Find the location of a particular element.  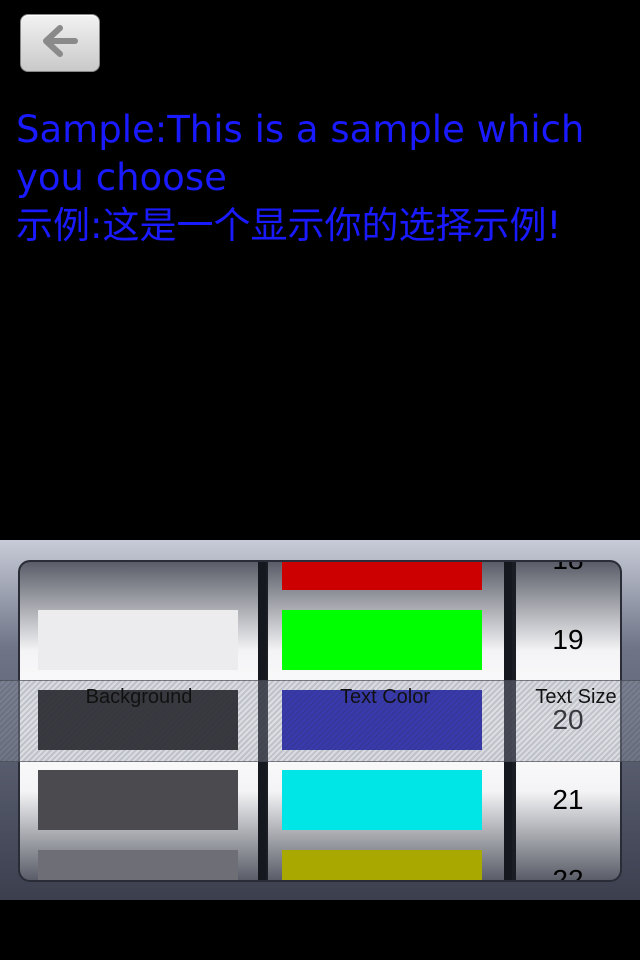

text-size-option: 21 is located at coordinates (568, 800).